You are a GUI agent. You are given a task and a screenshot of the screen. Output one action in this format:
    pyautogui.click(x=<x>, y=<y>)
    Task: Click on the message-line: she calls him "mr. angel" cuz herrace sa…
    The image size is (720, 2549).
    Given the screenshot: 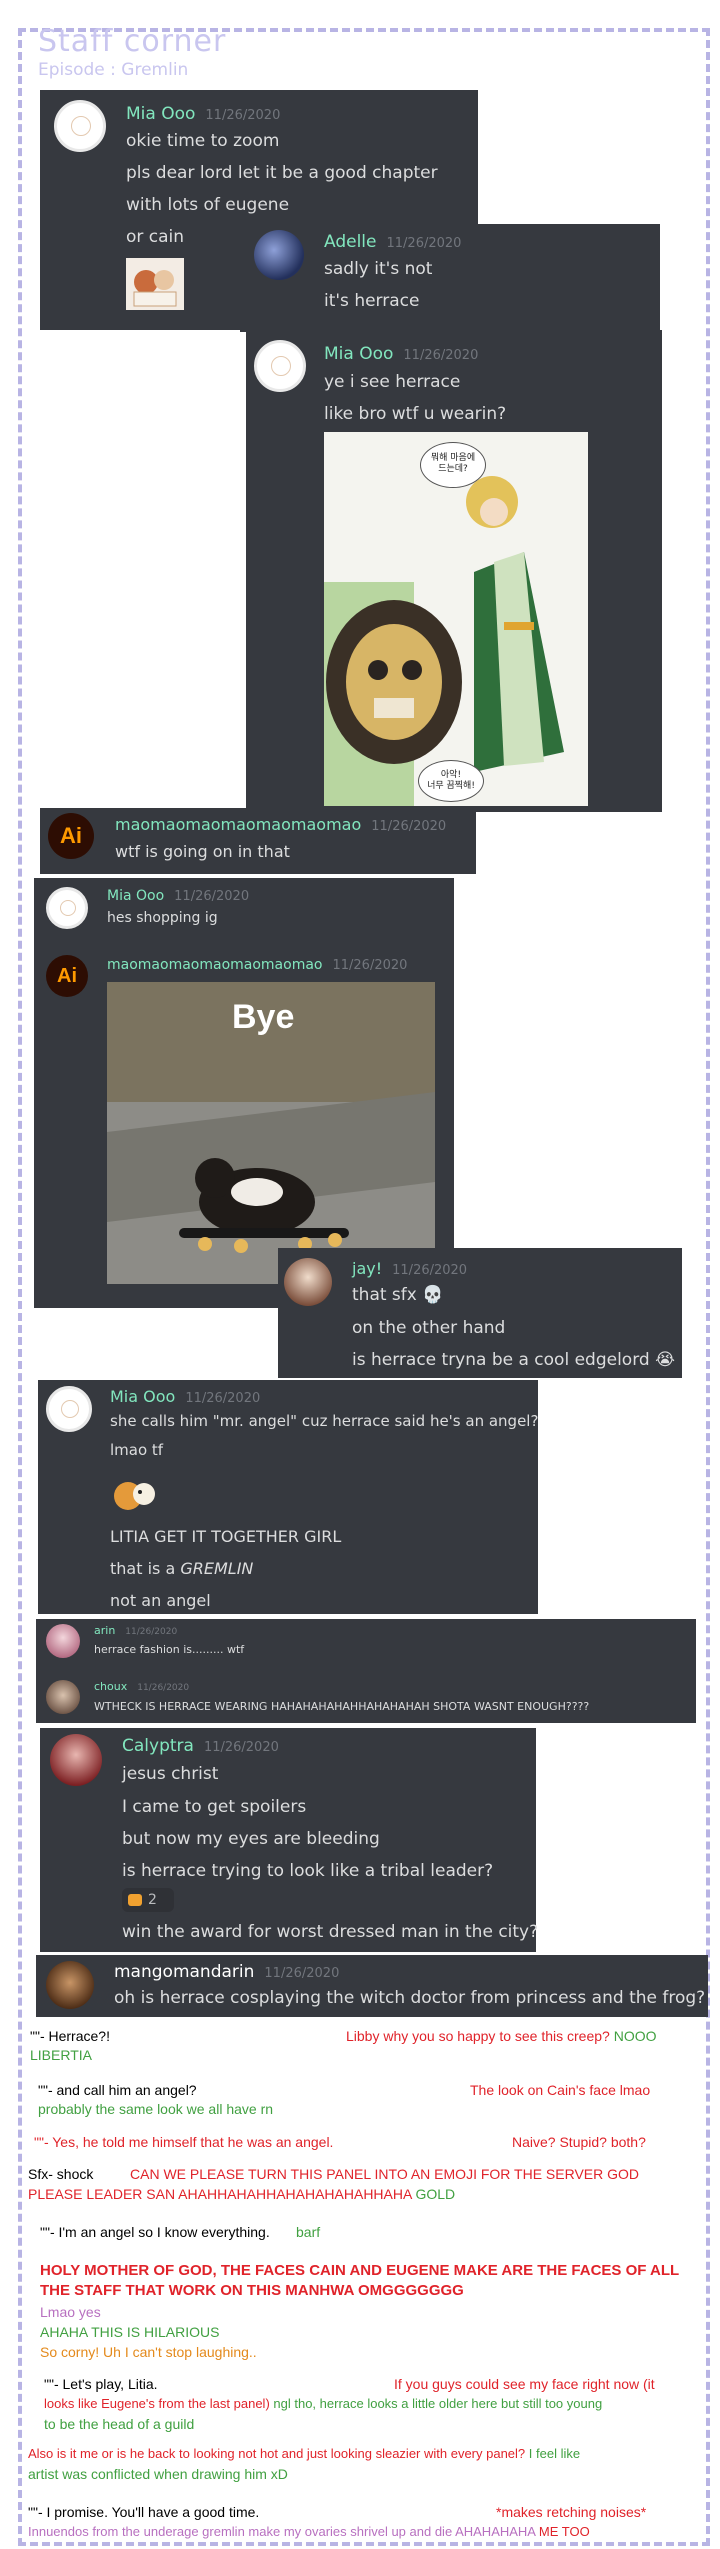 What is the action you would take?
    pyautogui.click(x=324, y=1421)
    